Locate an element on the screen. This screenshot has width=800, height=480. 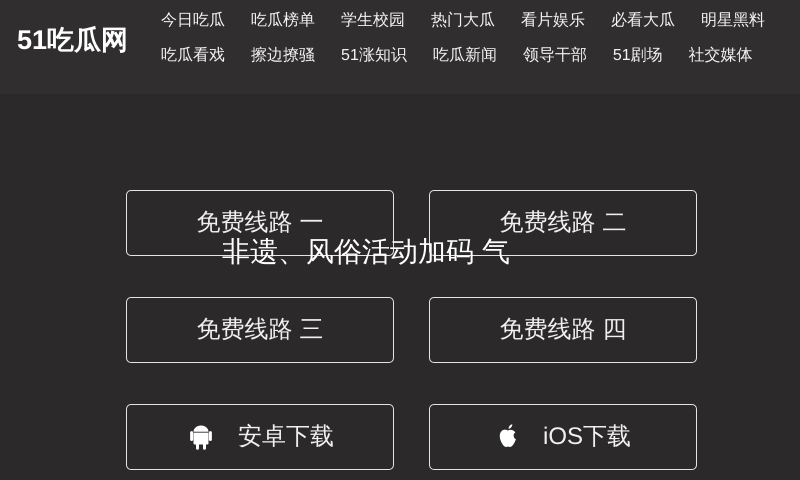
nav-link: 领导干部 is located at coordinates (554, 55).